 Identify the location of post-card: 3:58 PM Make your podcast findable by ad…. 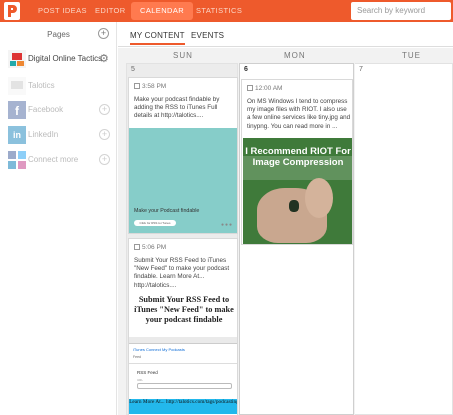
(183, 155).